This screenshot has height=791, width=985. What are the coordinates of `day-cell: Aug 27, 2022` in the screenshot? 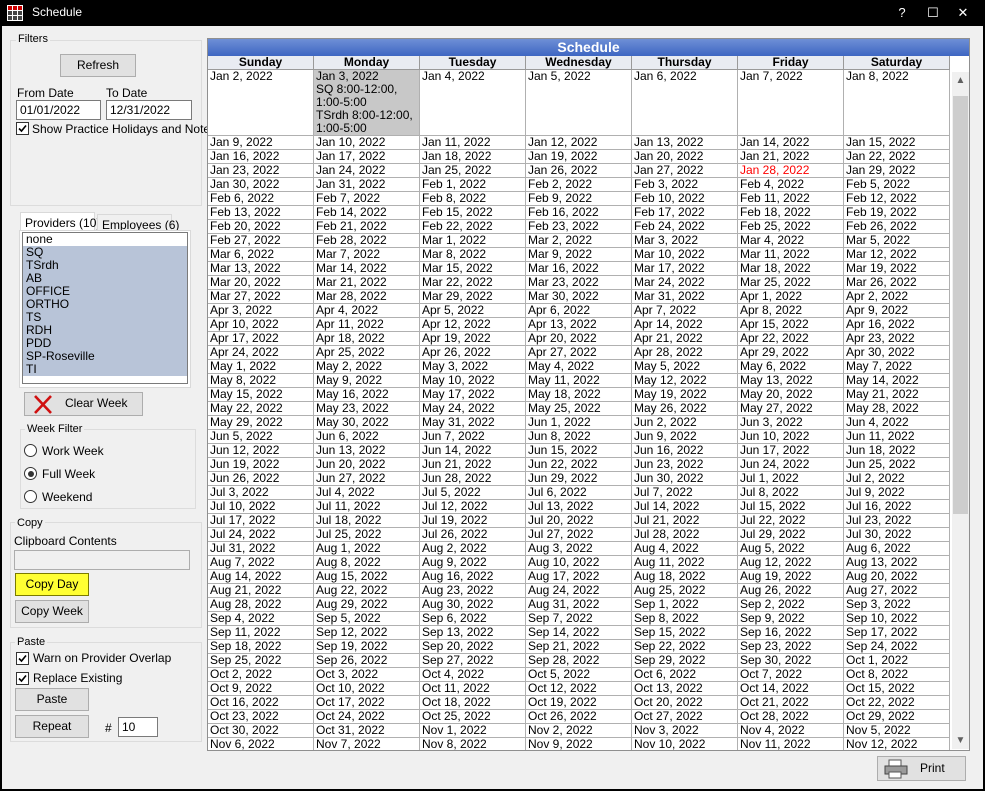 It's located at (897, 591).